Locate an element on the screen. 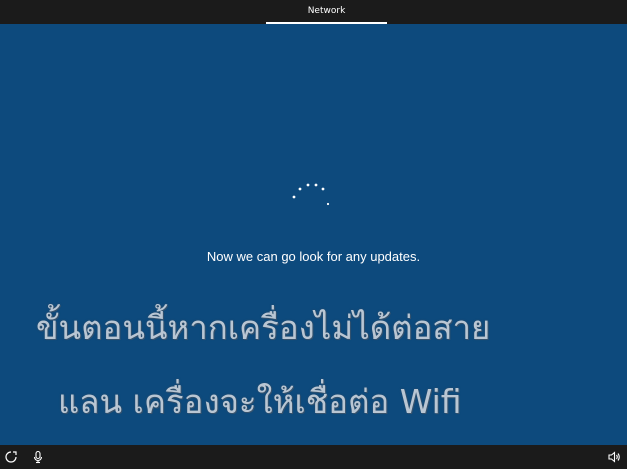 This screenshot has width=627, height=469. microphone-icon is located at coordinates (38, 457).